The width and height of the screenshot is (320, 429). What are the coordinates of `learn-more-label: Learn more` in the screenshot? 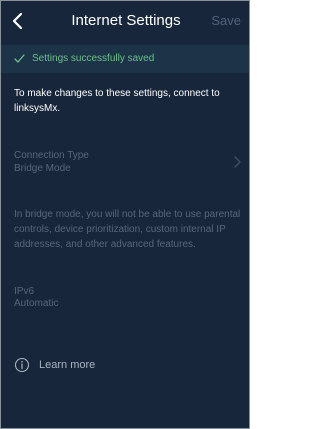 It's located at (67, 365).